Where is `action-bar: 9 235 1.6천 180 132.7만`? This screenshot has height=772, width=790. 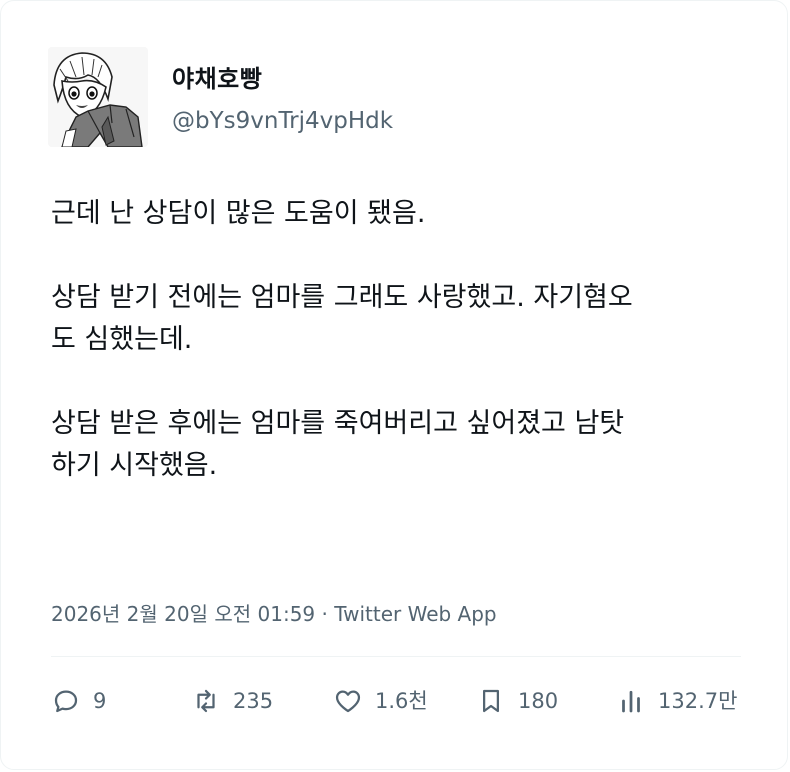 action-bar: 9 235 1.6천 180 132.7만 is located at coordinates (401, 701).